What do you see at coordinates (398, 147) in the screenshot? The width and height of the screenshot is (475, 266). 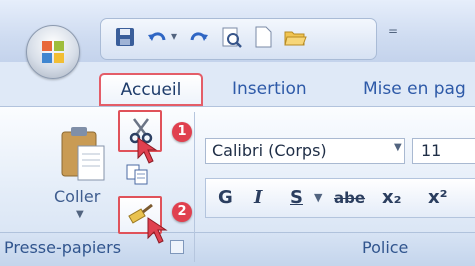 I see `font-name-dropdown-icon: ▼` at bounding box center [398, 147].